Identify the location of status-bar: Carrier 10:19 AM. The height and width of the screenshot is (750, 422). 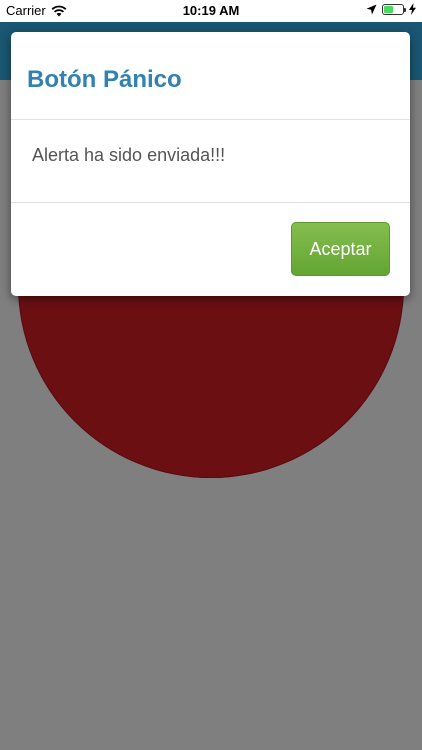
(211, 11).